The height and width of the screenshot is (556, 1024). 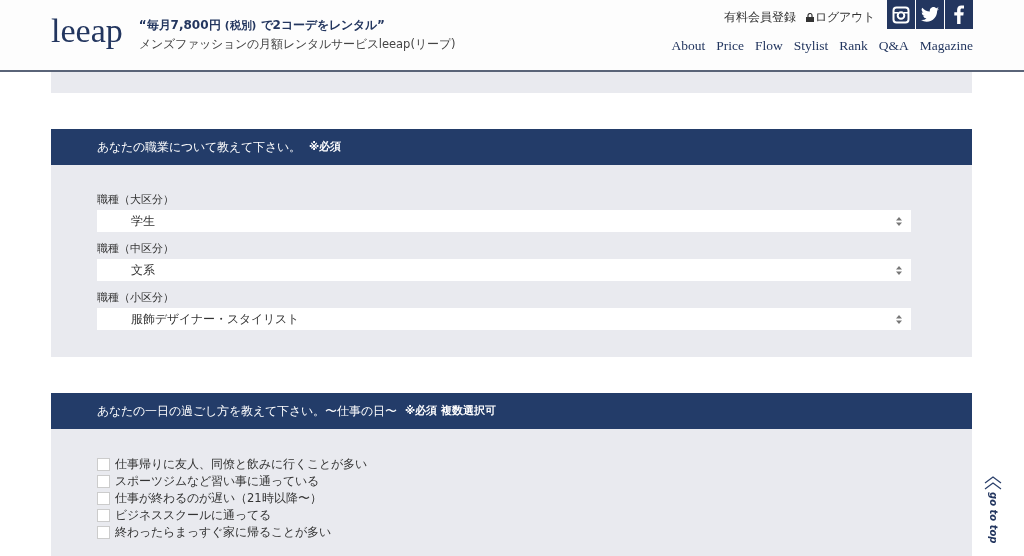 What do you see at coordinates (504, 270) in the screenshot?
I see `select-field: 文系` at bounding box center [504, 270].